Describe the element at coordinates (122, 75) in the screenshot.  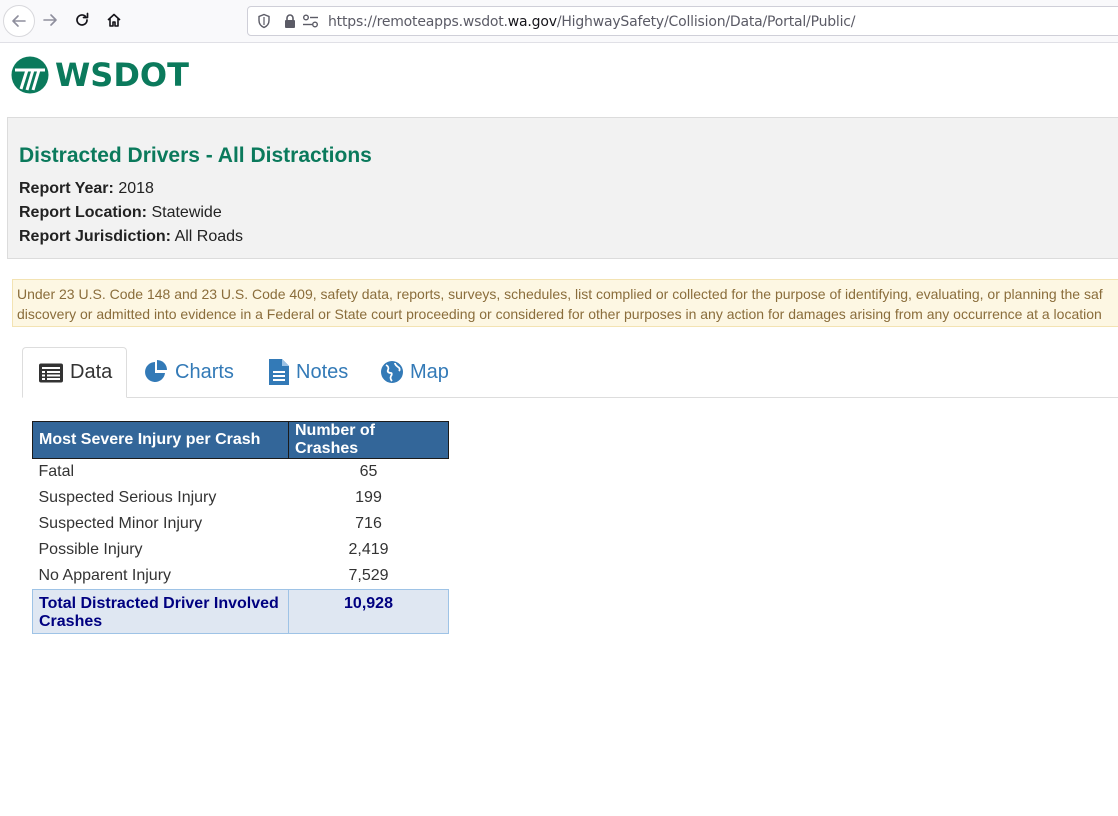
I see `logo-text: WSDOT` at that location.